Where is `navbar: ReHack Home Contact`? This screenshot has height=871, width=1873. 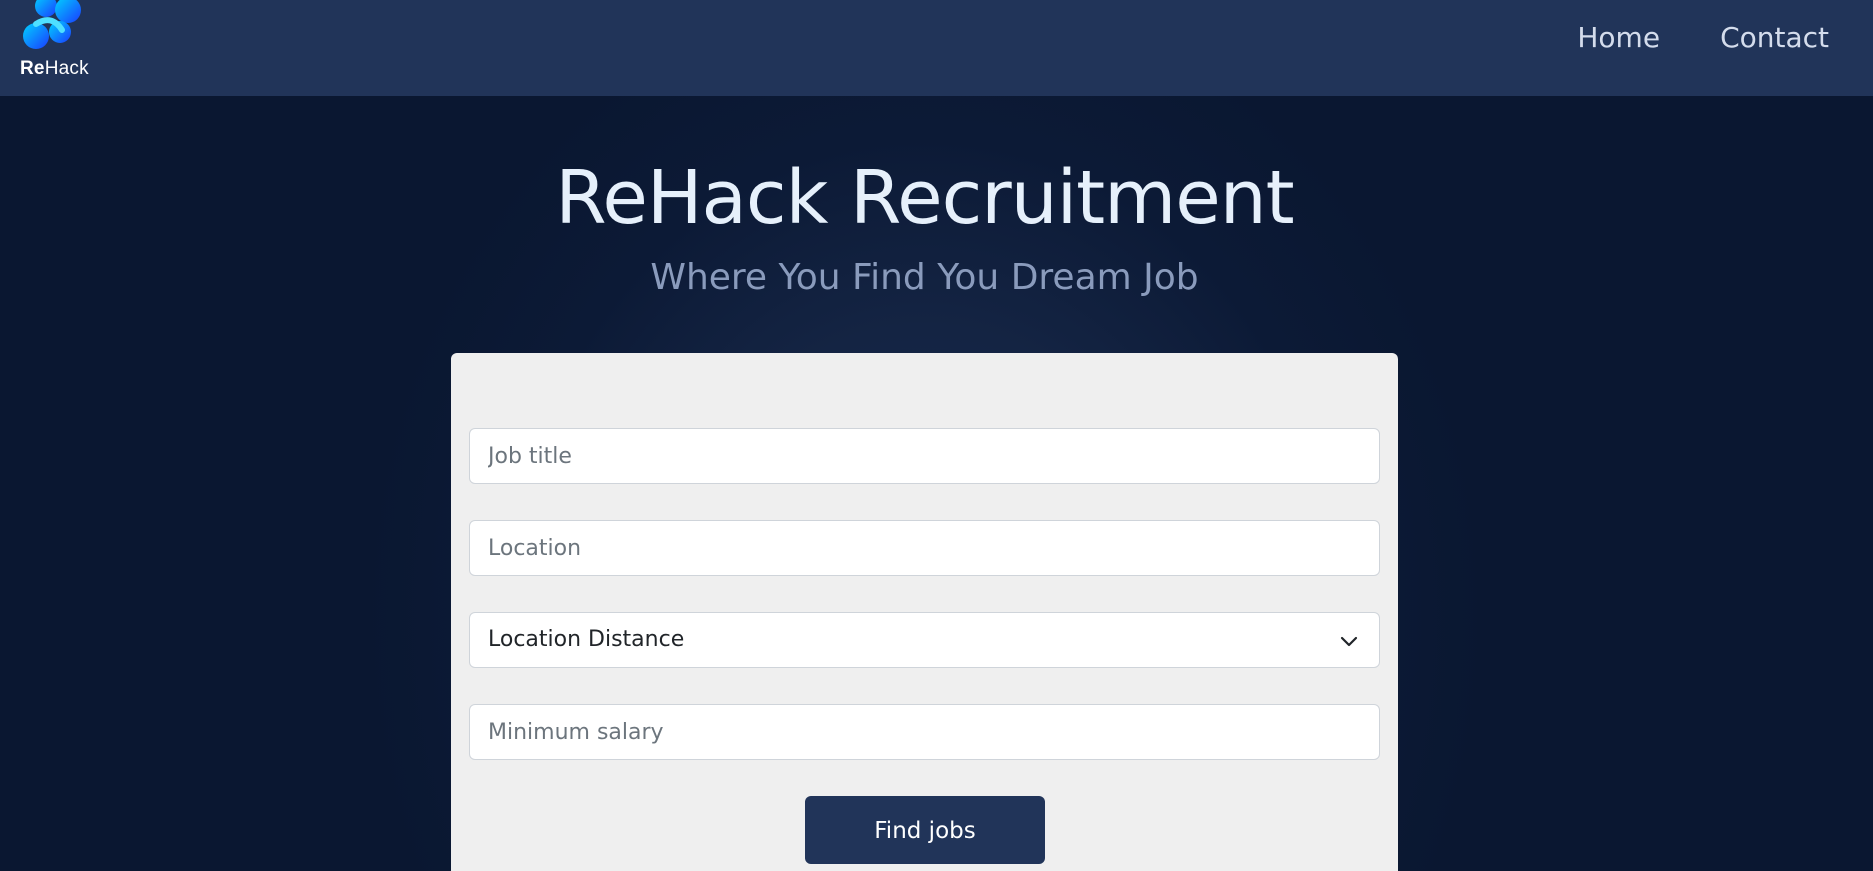
navbar: ReHack Home Contact is located at coordinates (936, 48).